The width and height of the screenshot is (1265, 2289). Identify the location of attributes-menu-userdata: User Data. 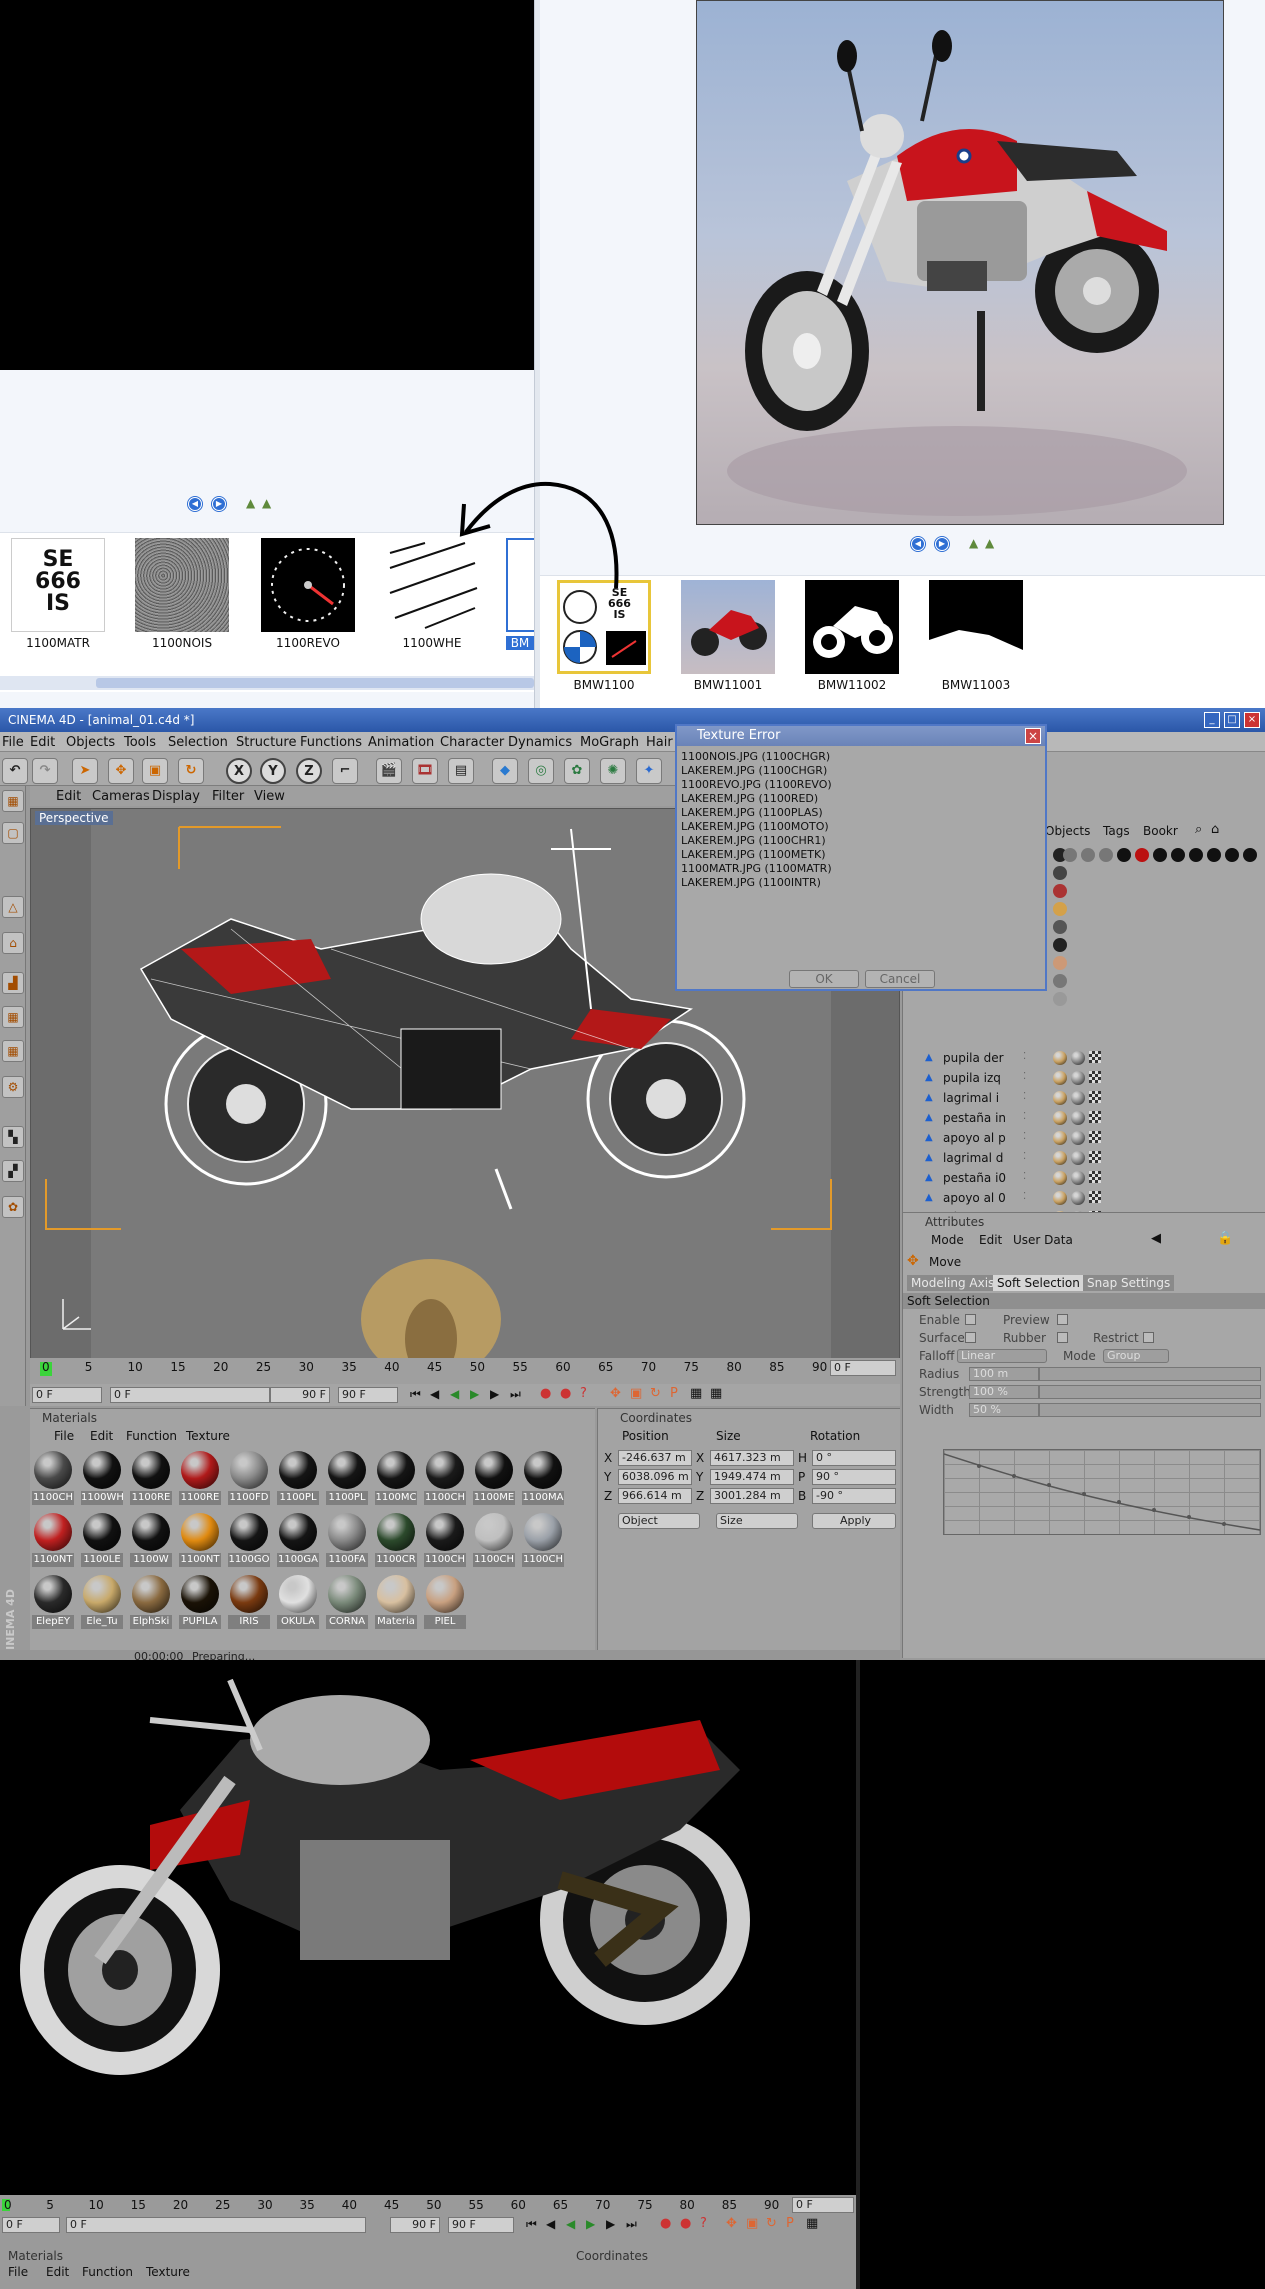
(1043, 1240).